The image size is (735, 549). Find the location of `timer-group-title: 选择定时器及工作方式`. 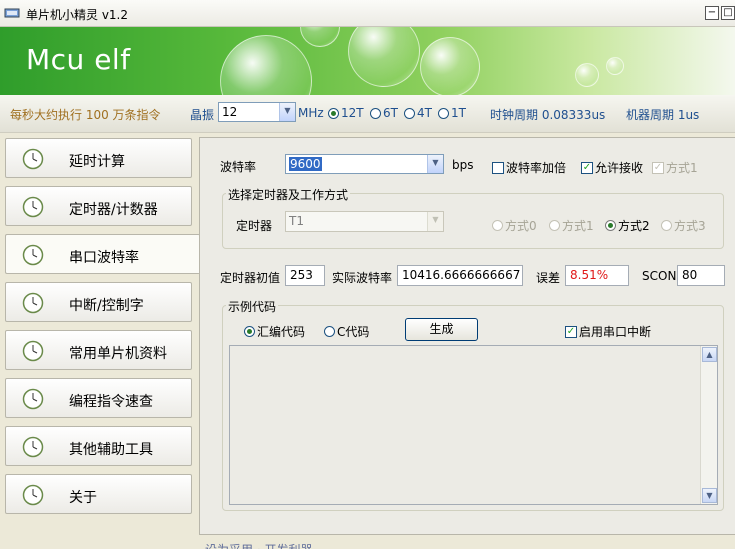

timer-group-title: 选择定时器及工作方式 is located at coordinates (288, 194).